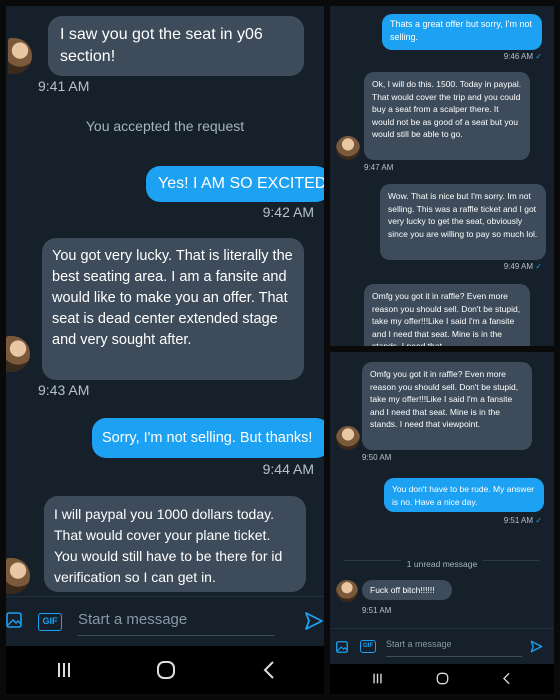  I want to click on message-timestamp: 9:51 AM, so click(377, 610).